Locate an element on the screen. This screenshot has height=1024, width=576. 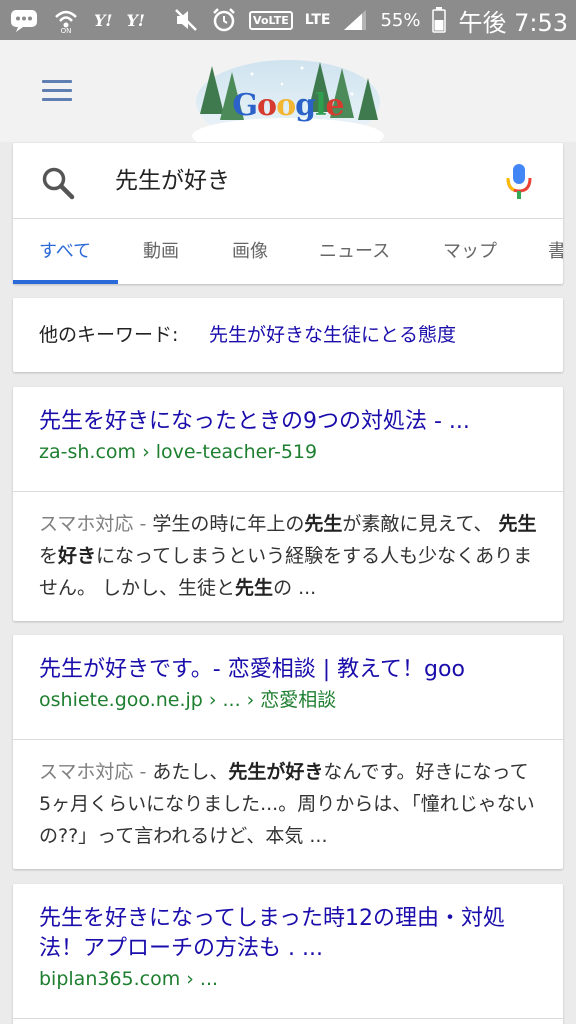
tab-maps: マップ is located at coordinates (470, 252).